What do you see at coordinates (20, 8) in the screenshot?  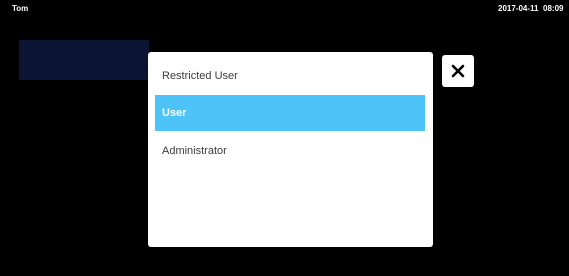 I see `current-user-name: Tom` at bounding box center [20, 8].